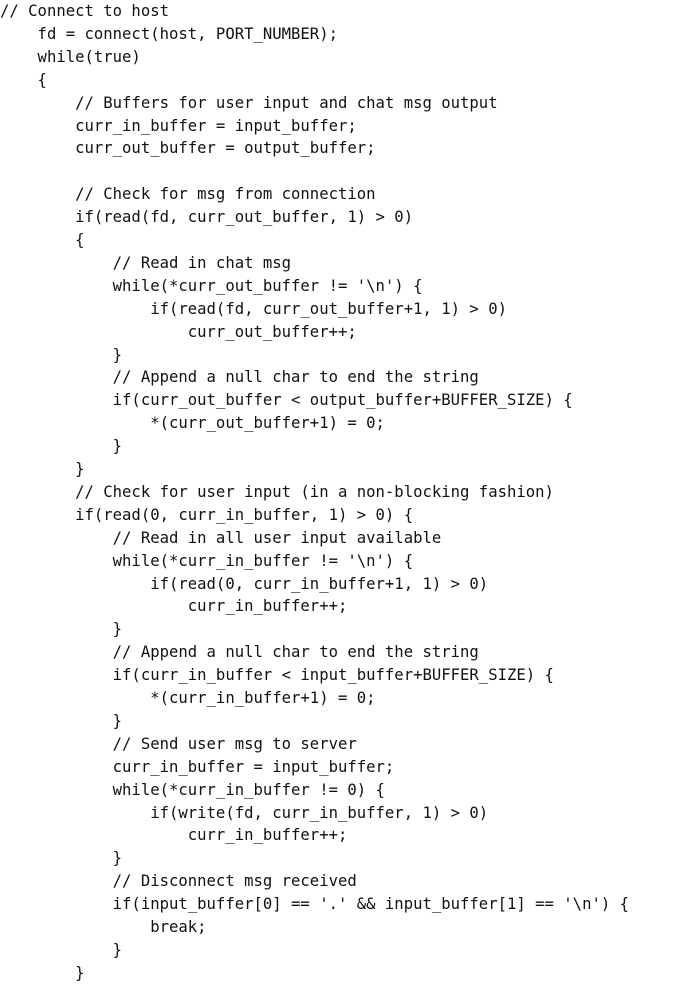 This screenshot has height=988, width=697. I want to click on code-line: if(write(fd, curr_in_buffer, 1) > 0), so click(244, 812).